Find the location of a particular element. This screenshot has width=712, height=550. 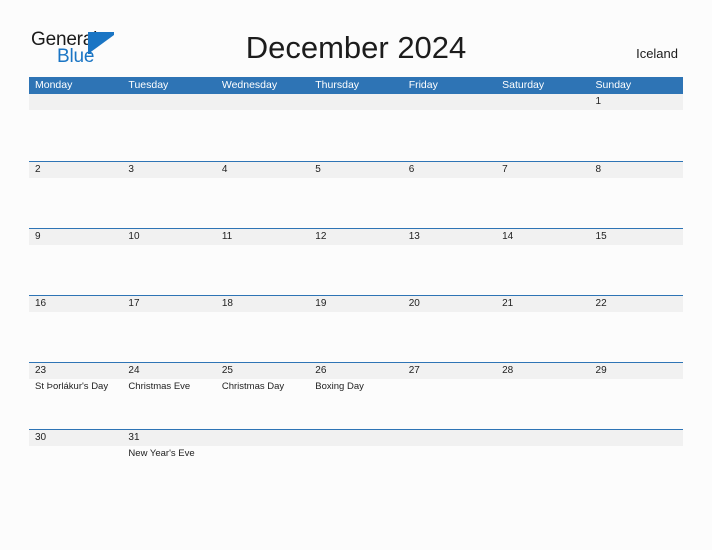

day-number-22: 22 is located at coordinates (636, 304).